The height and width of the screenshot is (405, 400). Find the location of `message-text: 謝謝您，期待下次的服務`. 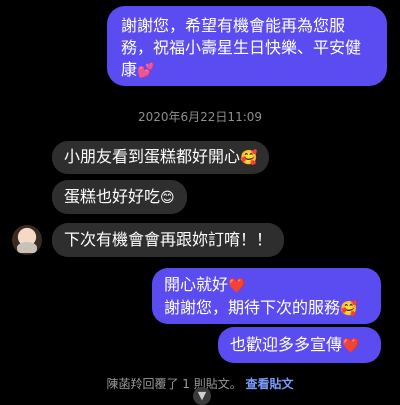

message-text: 謝謝您，期待下次的服務 is located at coordinates (252, 307).